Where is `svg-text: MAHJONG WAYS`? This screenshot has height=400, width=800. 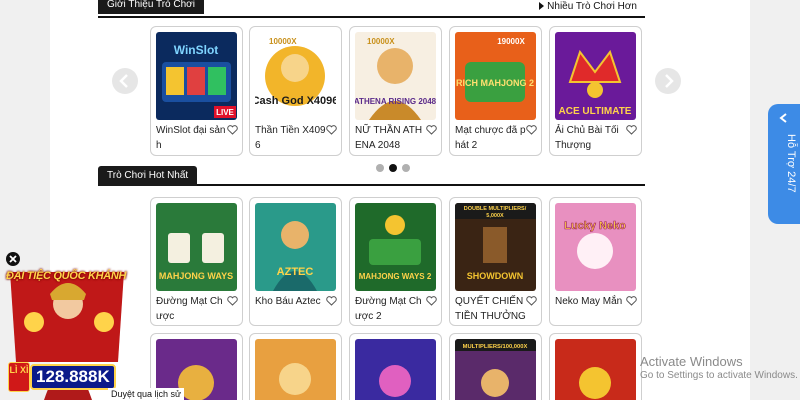
svg-text: MAHJONG WAYS is located at coordinates (196, 276).